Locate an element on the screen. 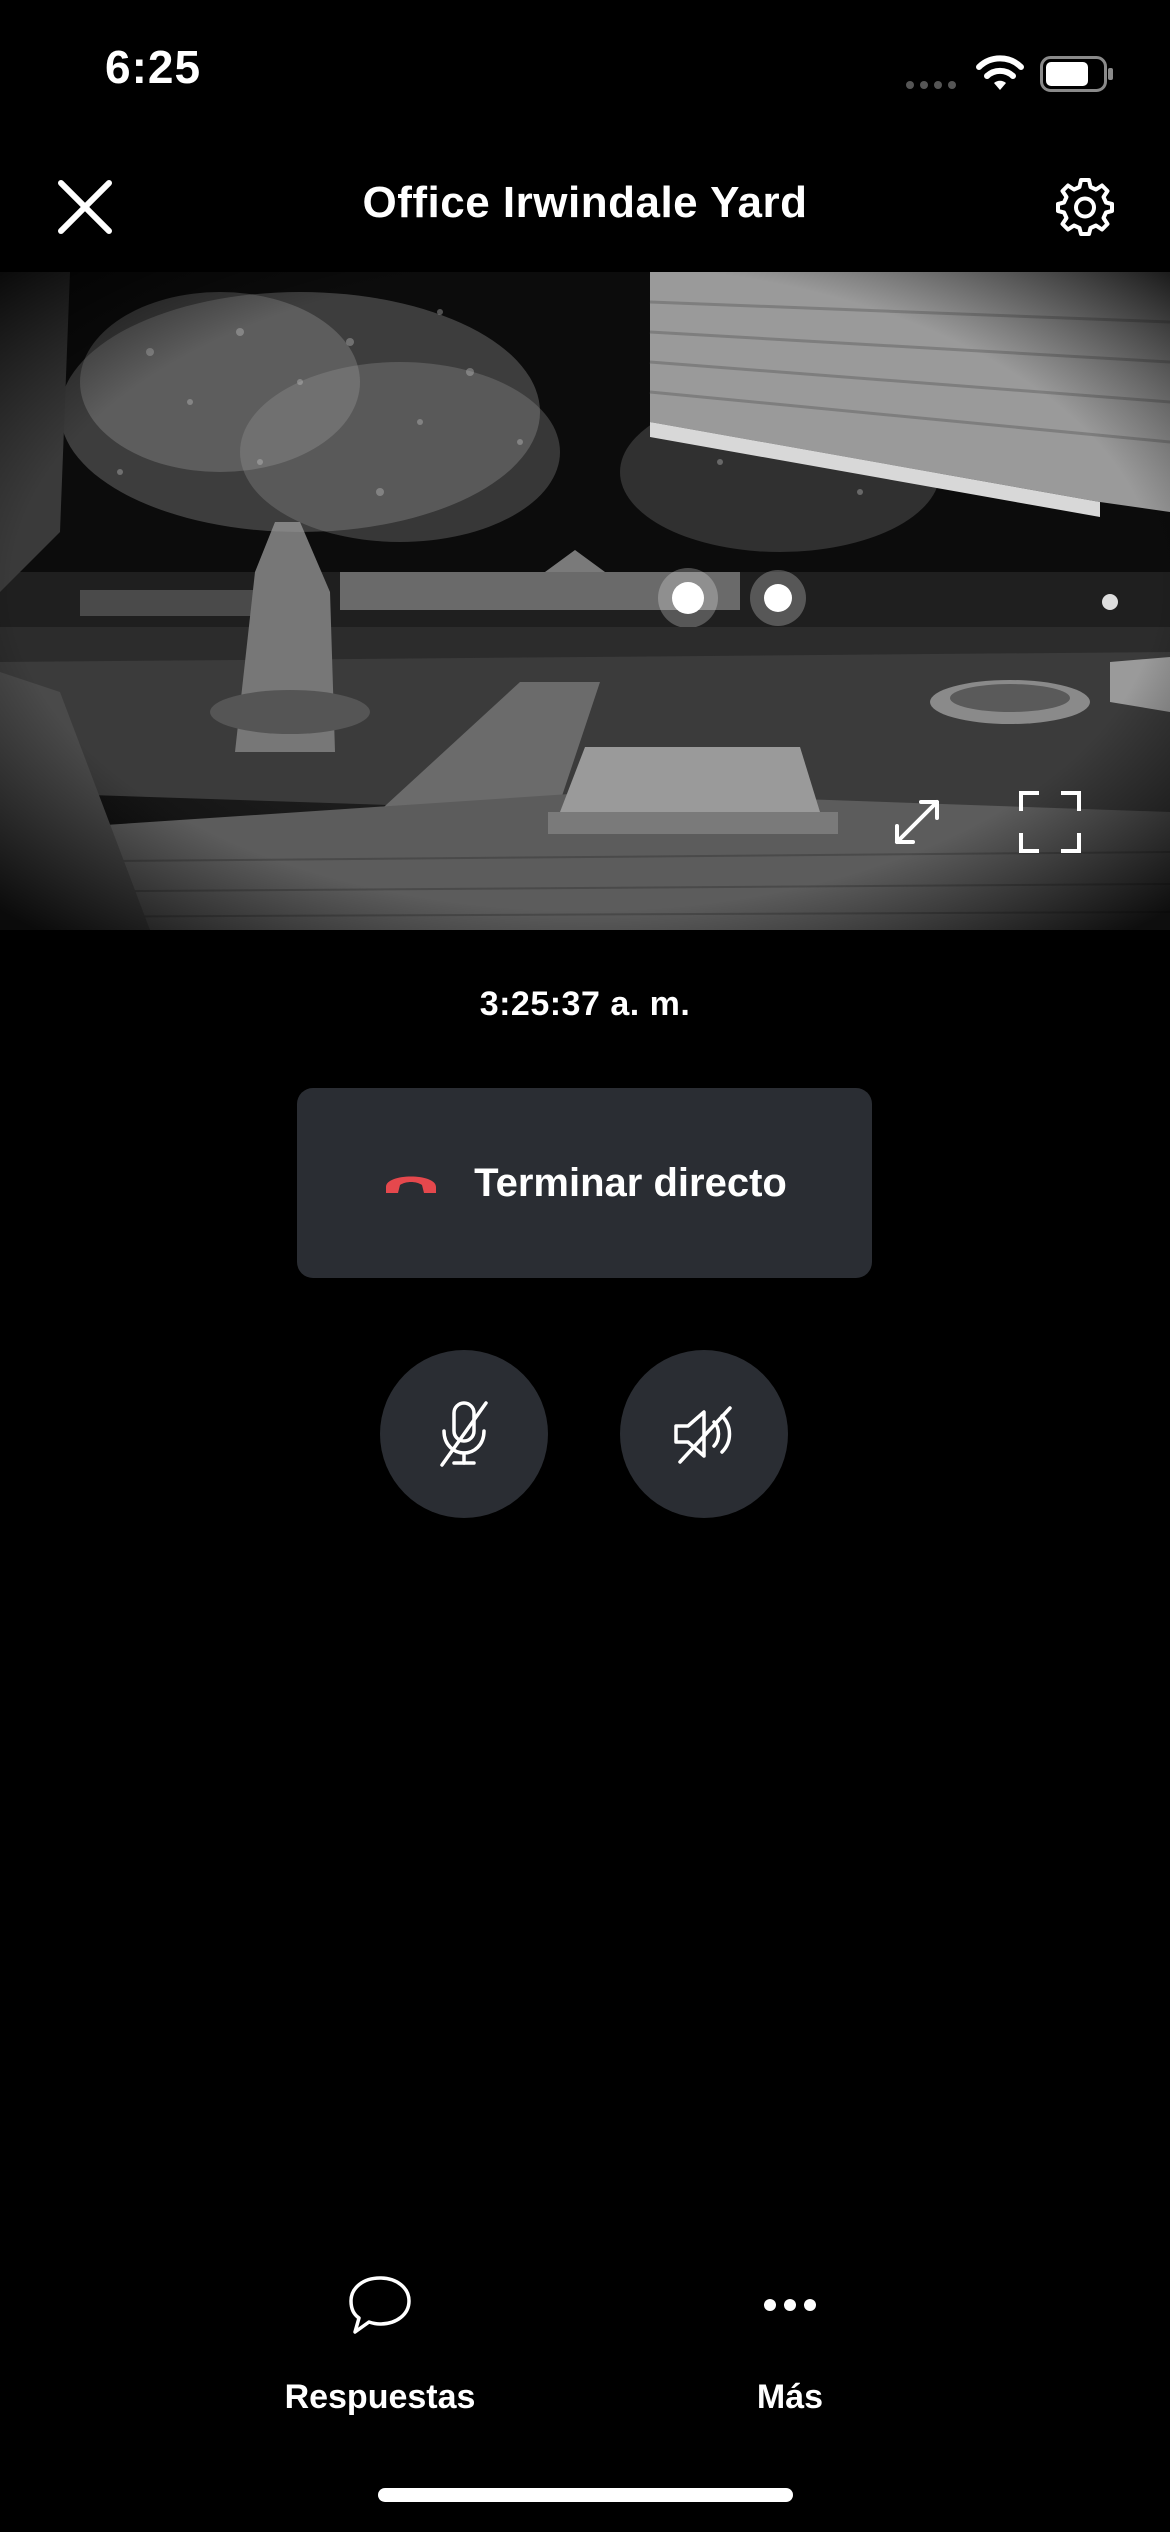  fullscreen-button is located at coordinates (1050, 822).